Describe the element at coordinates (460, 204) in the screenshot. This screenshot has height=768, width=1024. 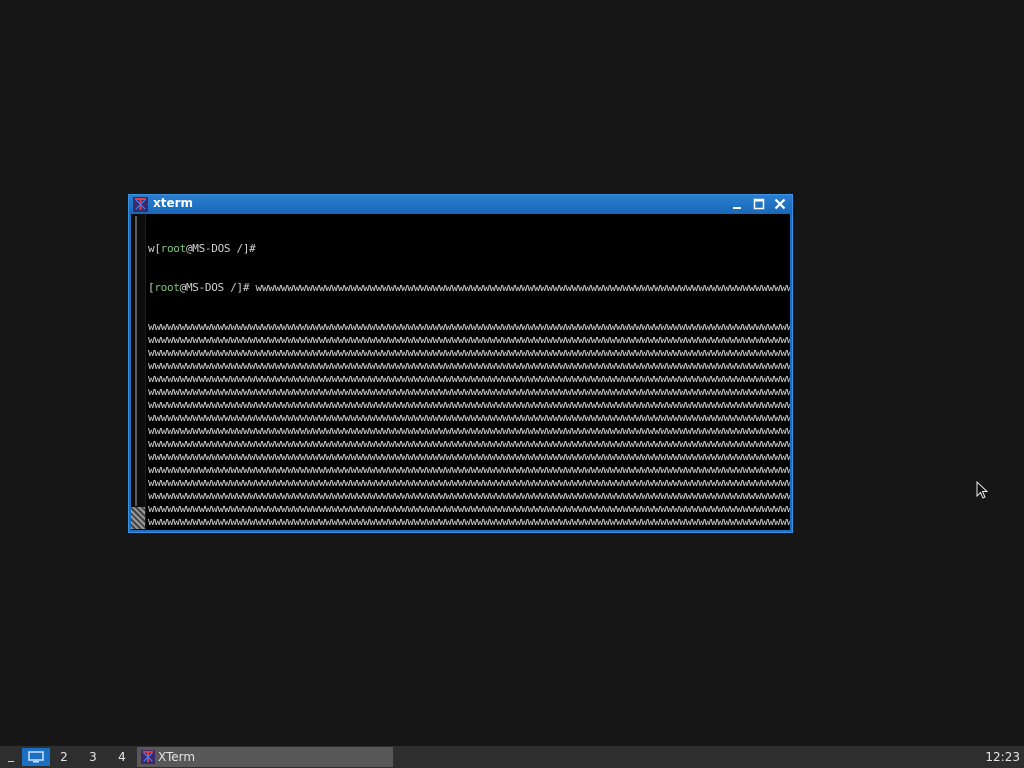
I see `window-titlebar: xterm` at that location.